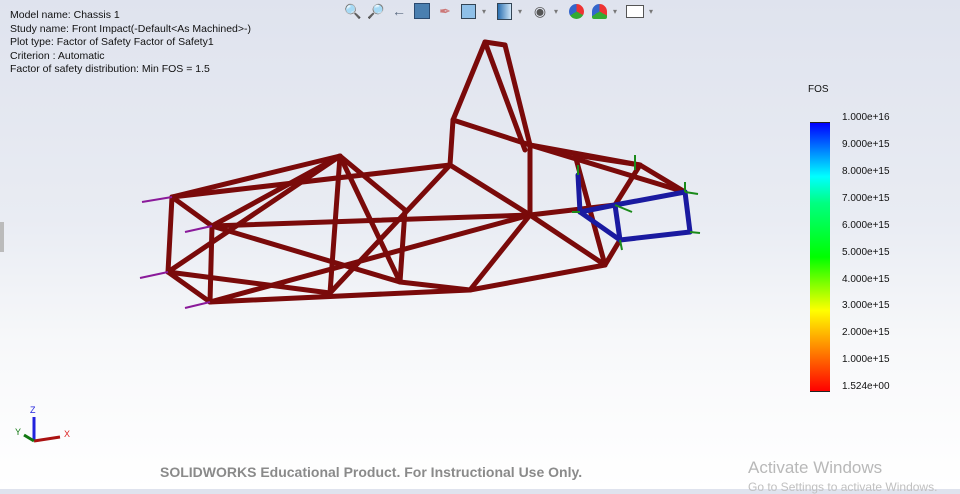  Describe the element at coordinates (866, 225) in the screenshot. I see `legend-label: 6.000e+15` at that location.